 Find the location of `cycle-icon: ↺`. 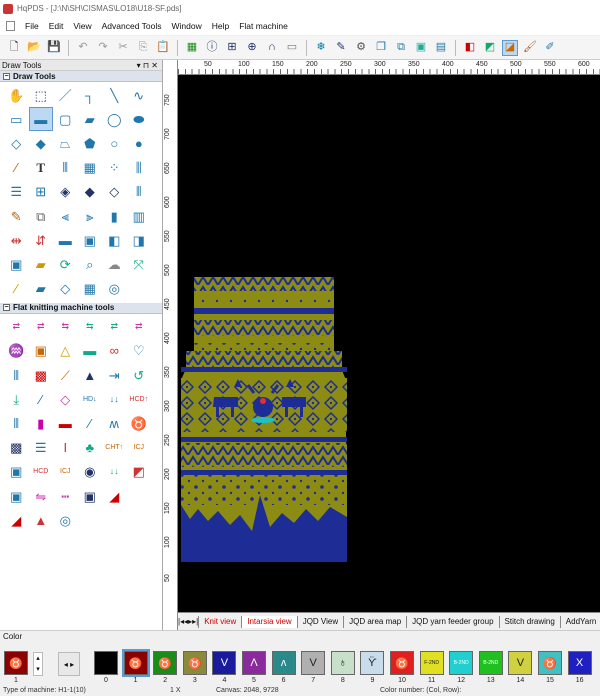

cycle-icon: ↺ is located at coordinates (139, 375).